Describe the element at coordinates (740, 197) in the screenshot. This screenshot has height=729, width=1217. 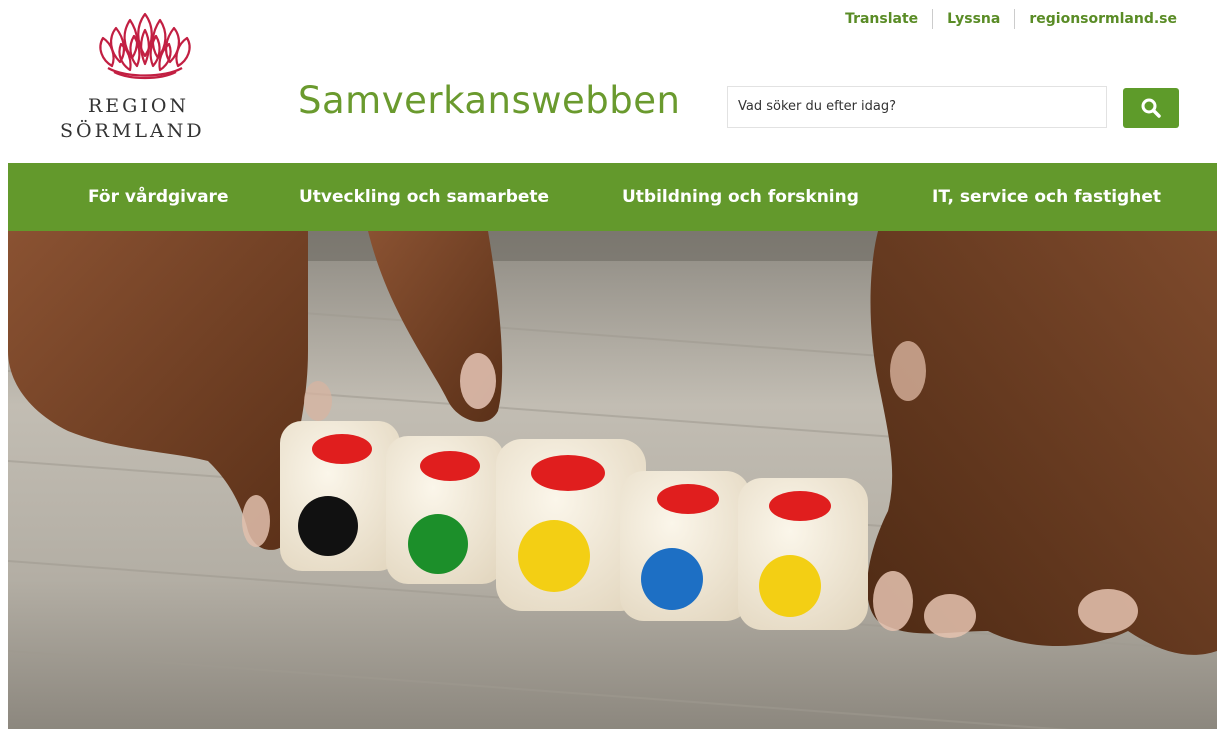
I see `nav-item-utbildning: Utbildning och forskning` at that location.